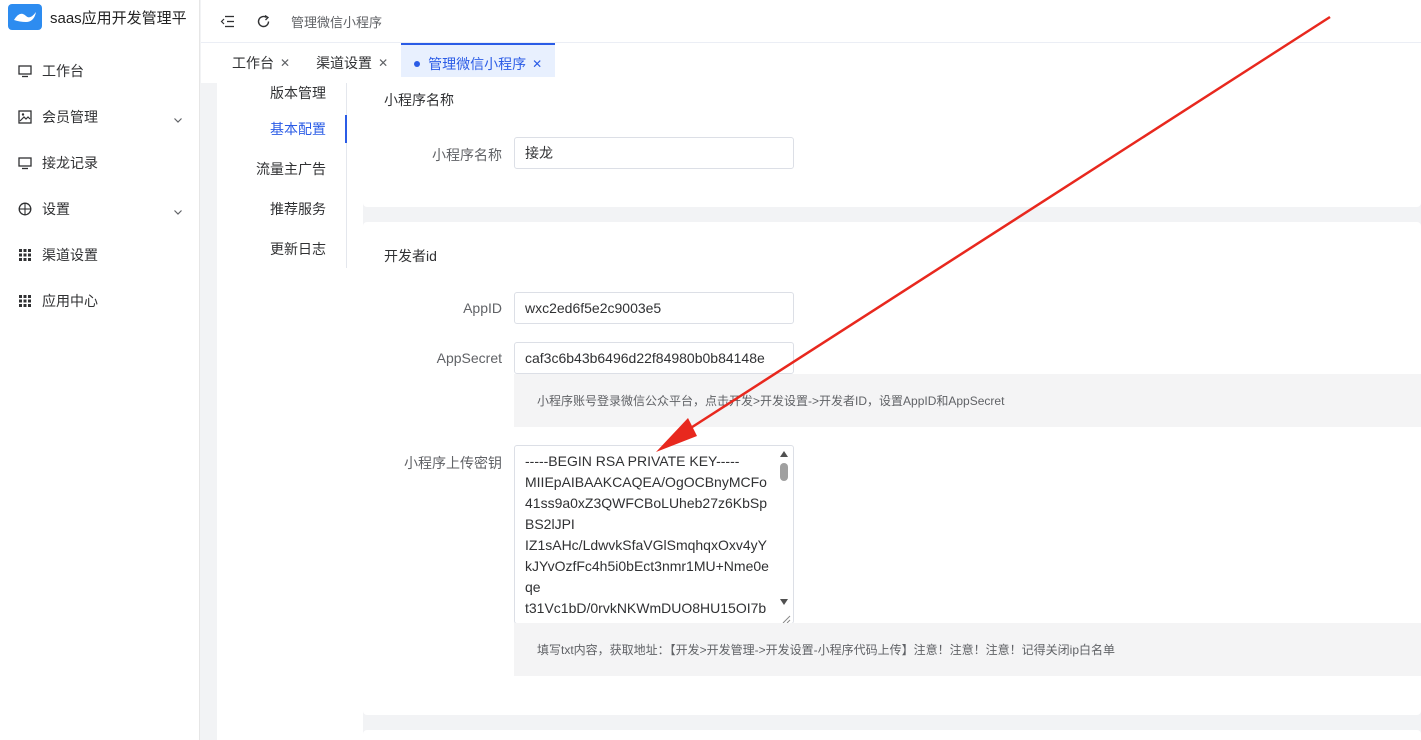 The image size is (1421, 740). What do you see at coordinates (784, 454) in the screenshot?
I see `scroll-up-icon` at bounding box center [784, 454].